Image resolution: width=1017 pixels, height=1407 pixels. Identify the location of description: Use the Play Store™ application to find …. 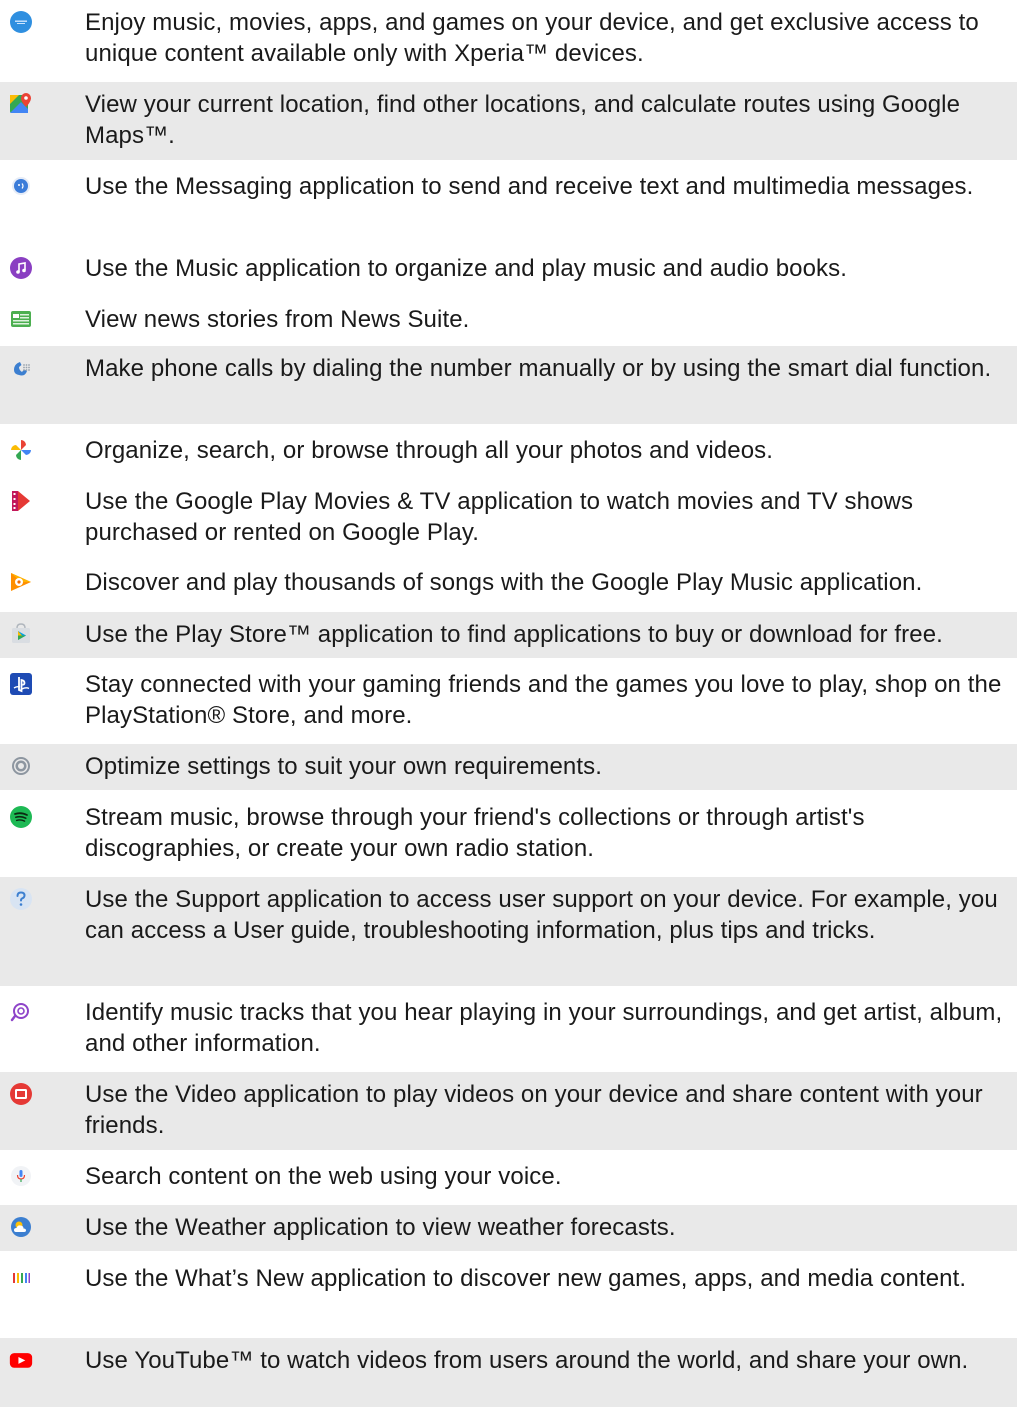
(514, 634).